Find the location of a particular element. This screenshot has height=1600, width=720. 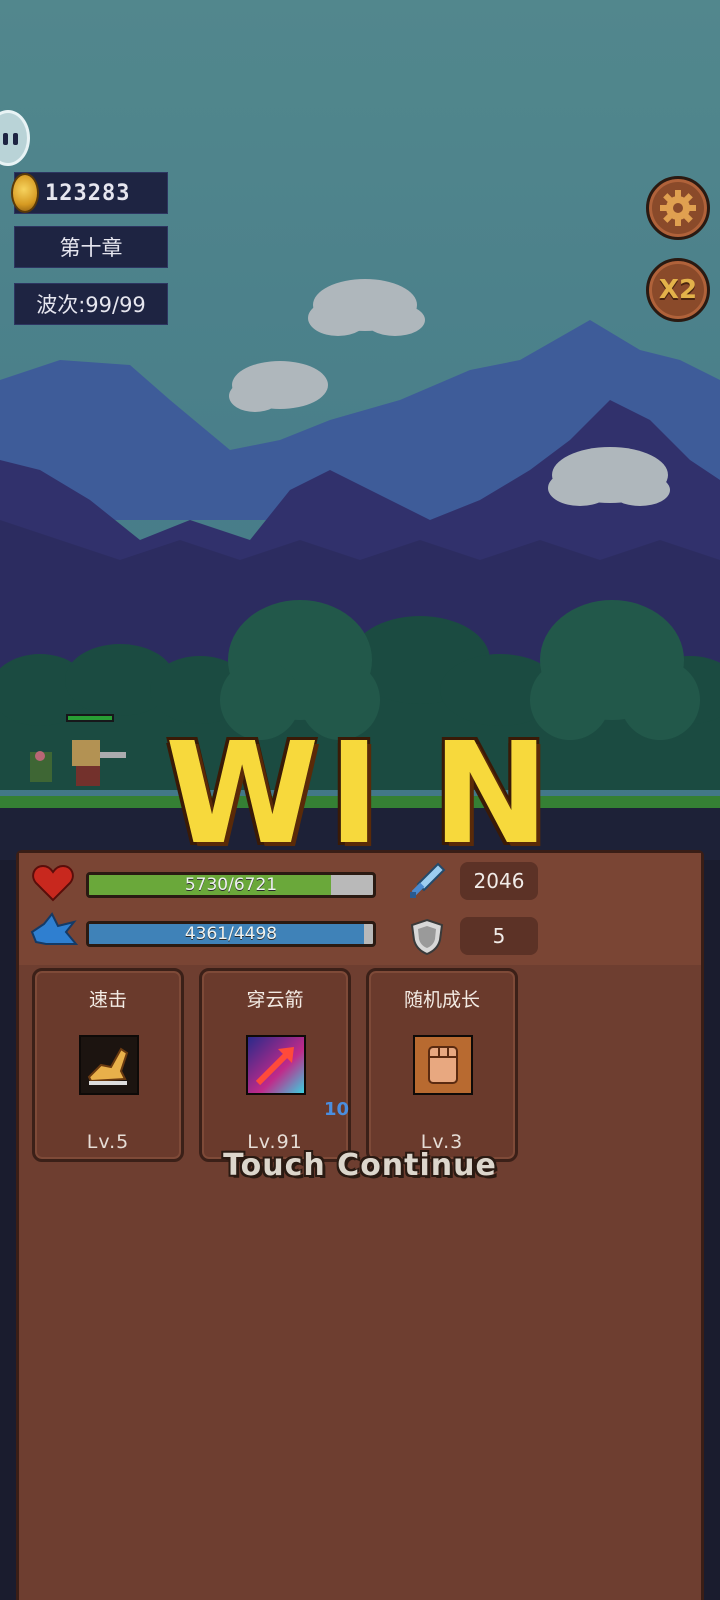

speed-x2-button: X2 is located at coordinates (678, 290).